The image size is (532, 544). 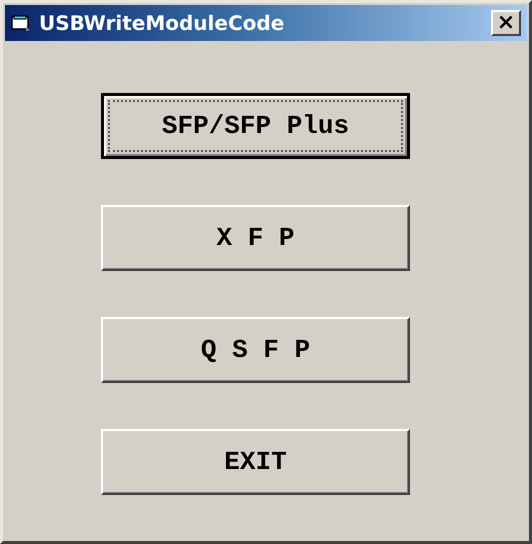 I want to click on window-title: USBWriteModuleCode, so click(x=162, y=23).